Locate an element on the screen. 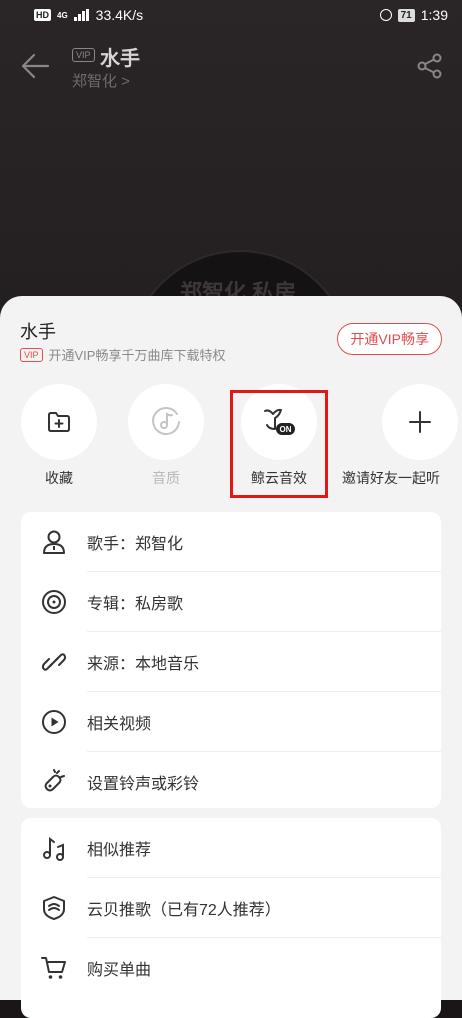  clock: 1:39 is located at coordinates (434, 15).